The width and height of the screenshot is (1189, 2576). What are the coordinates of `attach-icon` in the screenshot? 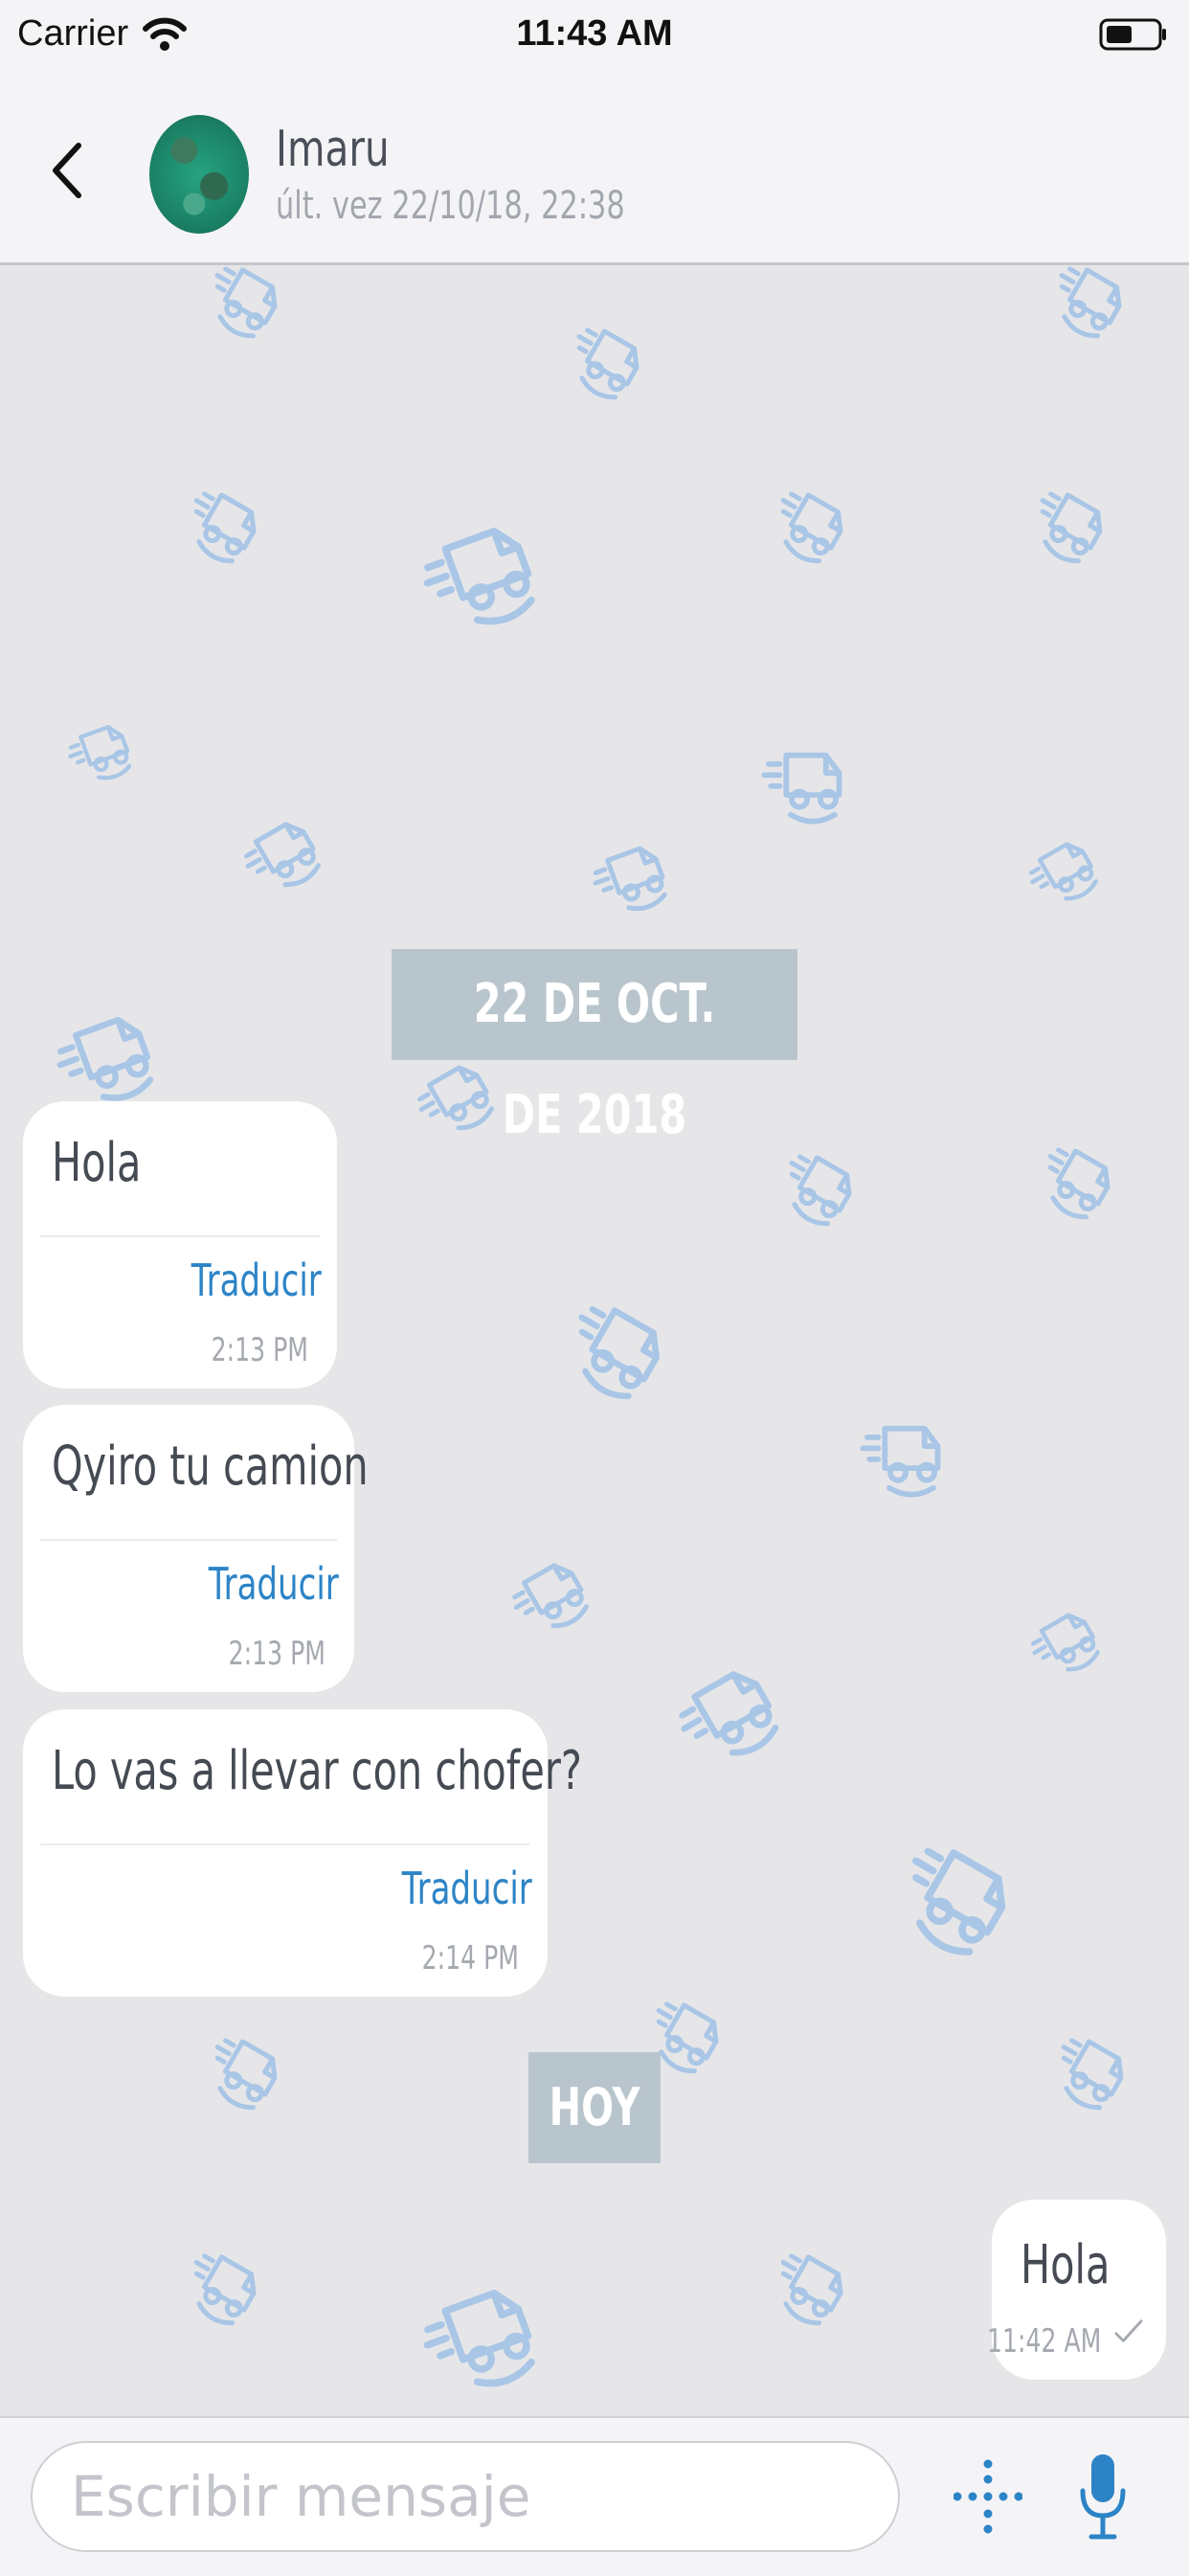 It's located at (987, 2496).